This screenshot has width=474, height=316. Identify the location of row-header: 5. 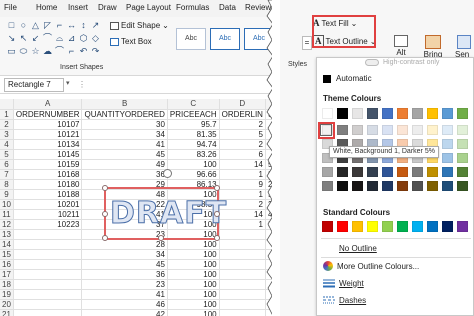
(7, 154).